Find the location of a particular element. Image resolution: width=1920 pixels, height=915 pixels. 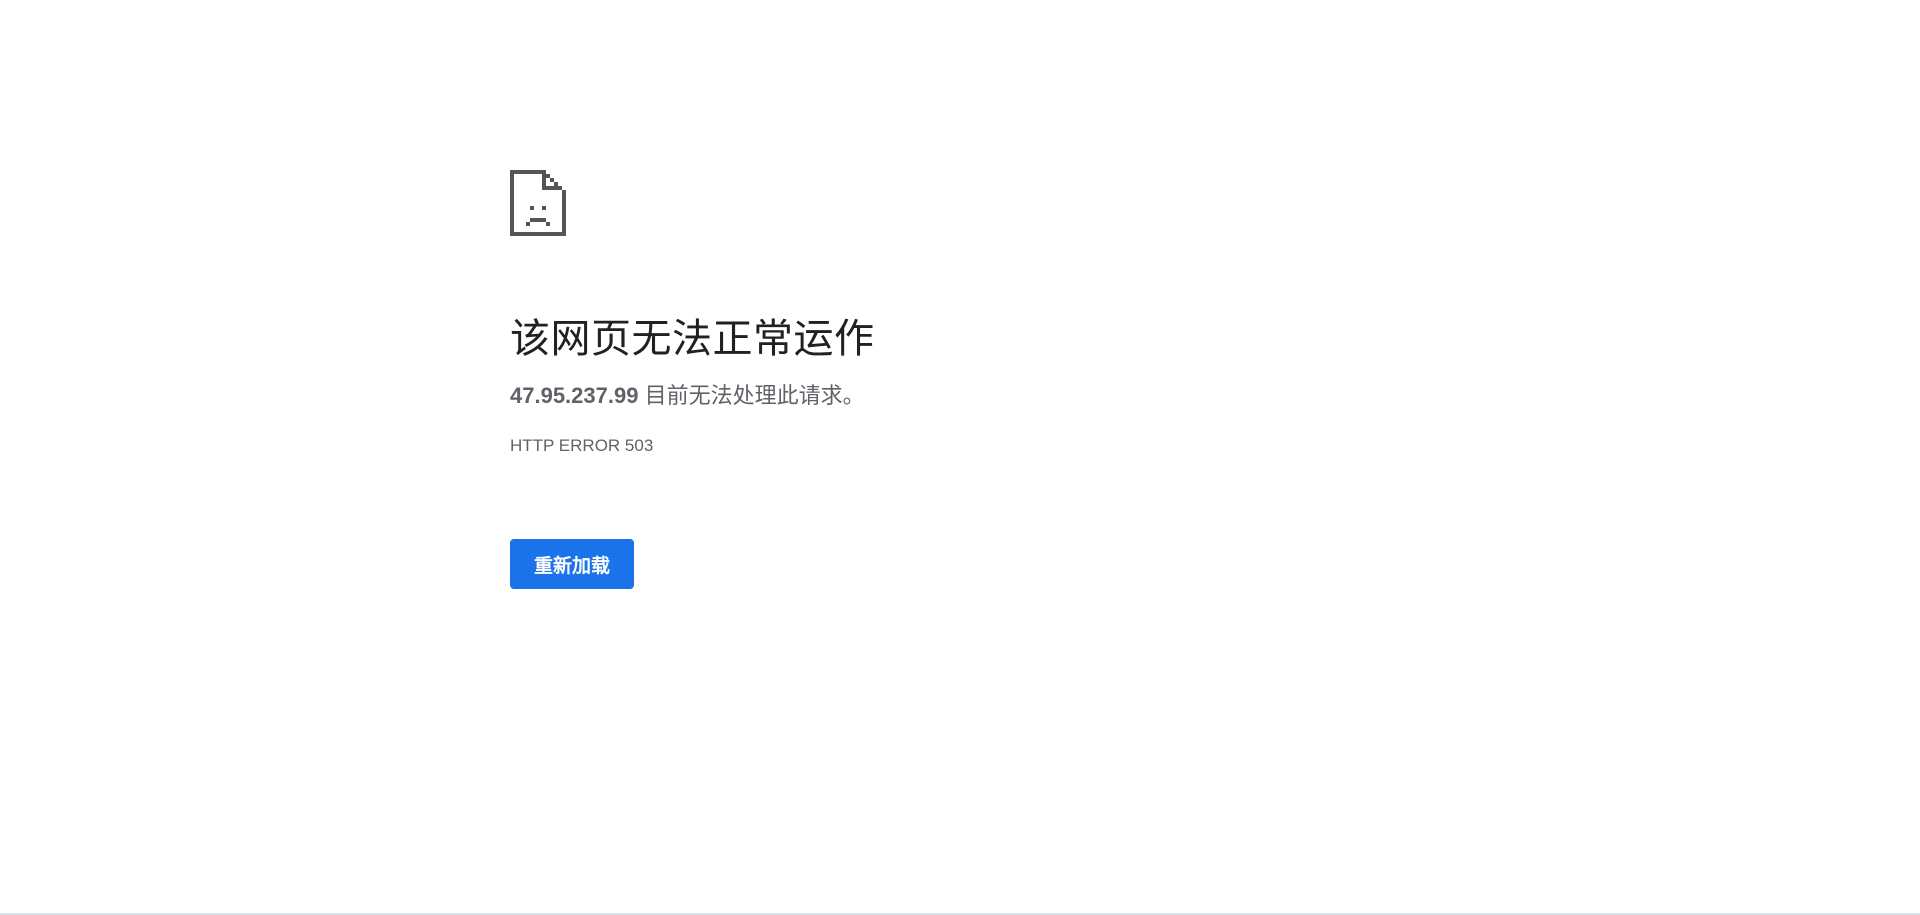

sad-page-icon is located at coordinates (538, 203).